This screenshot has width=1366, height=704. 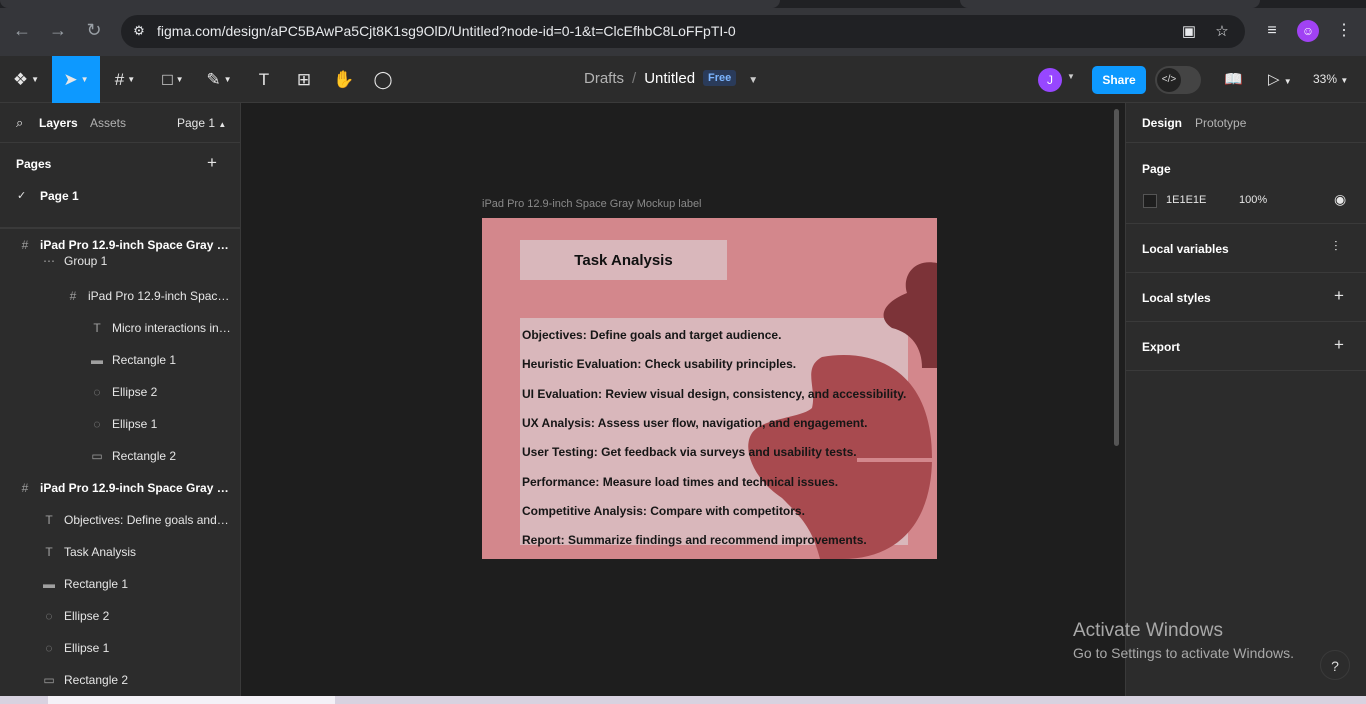 I want to click on taskbar-search, so click(x=191, y=700).